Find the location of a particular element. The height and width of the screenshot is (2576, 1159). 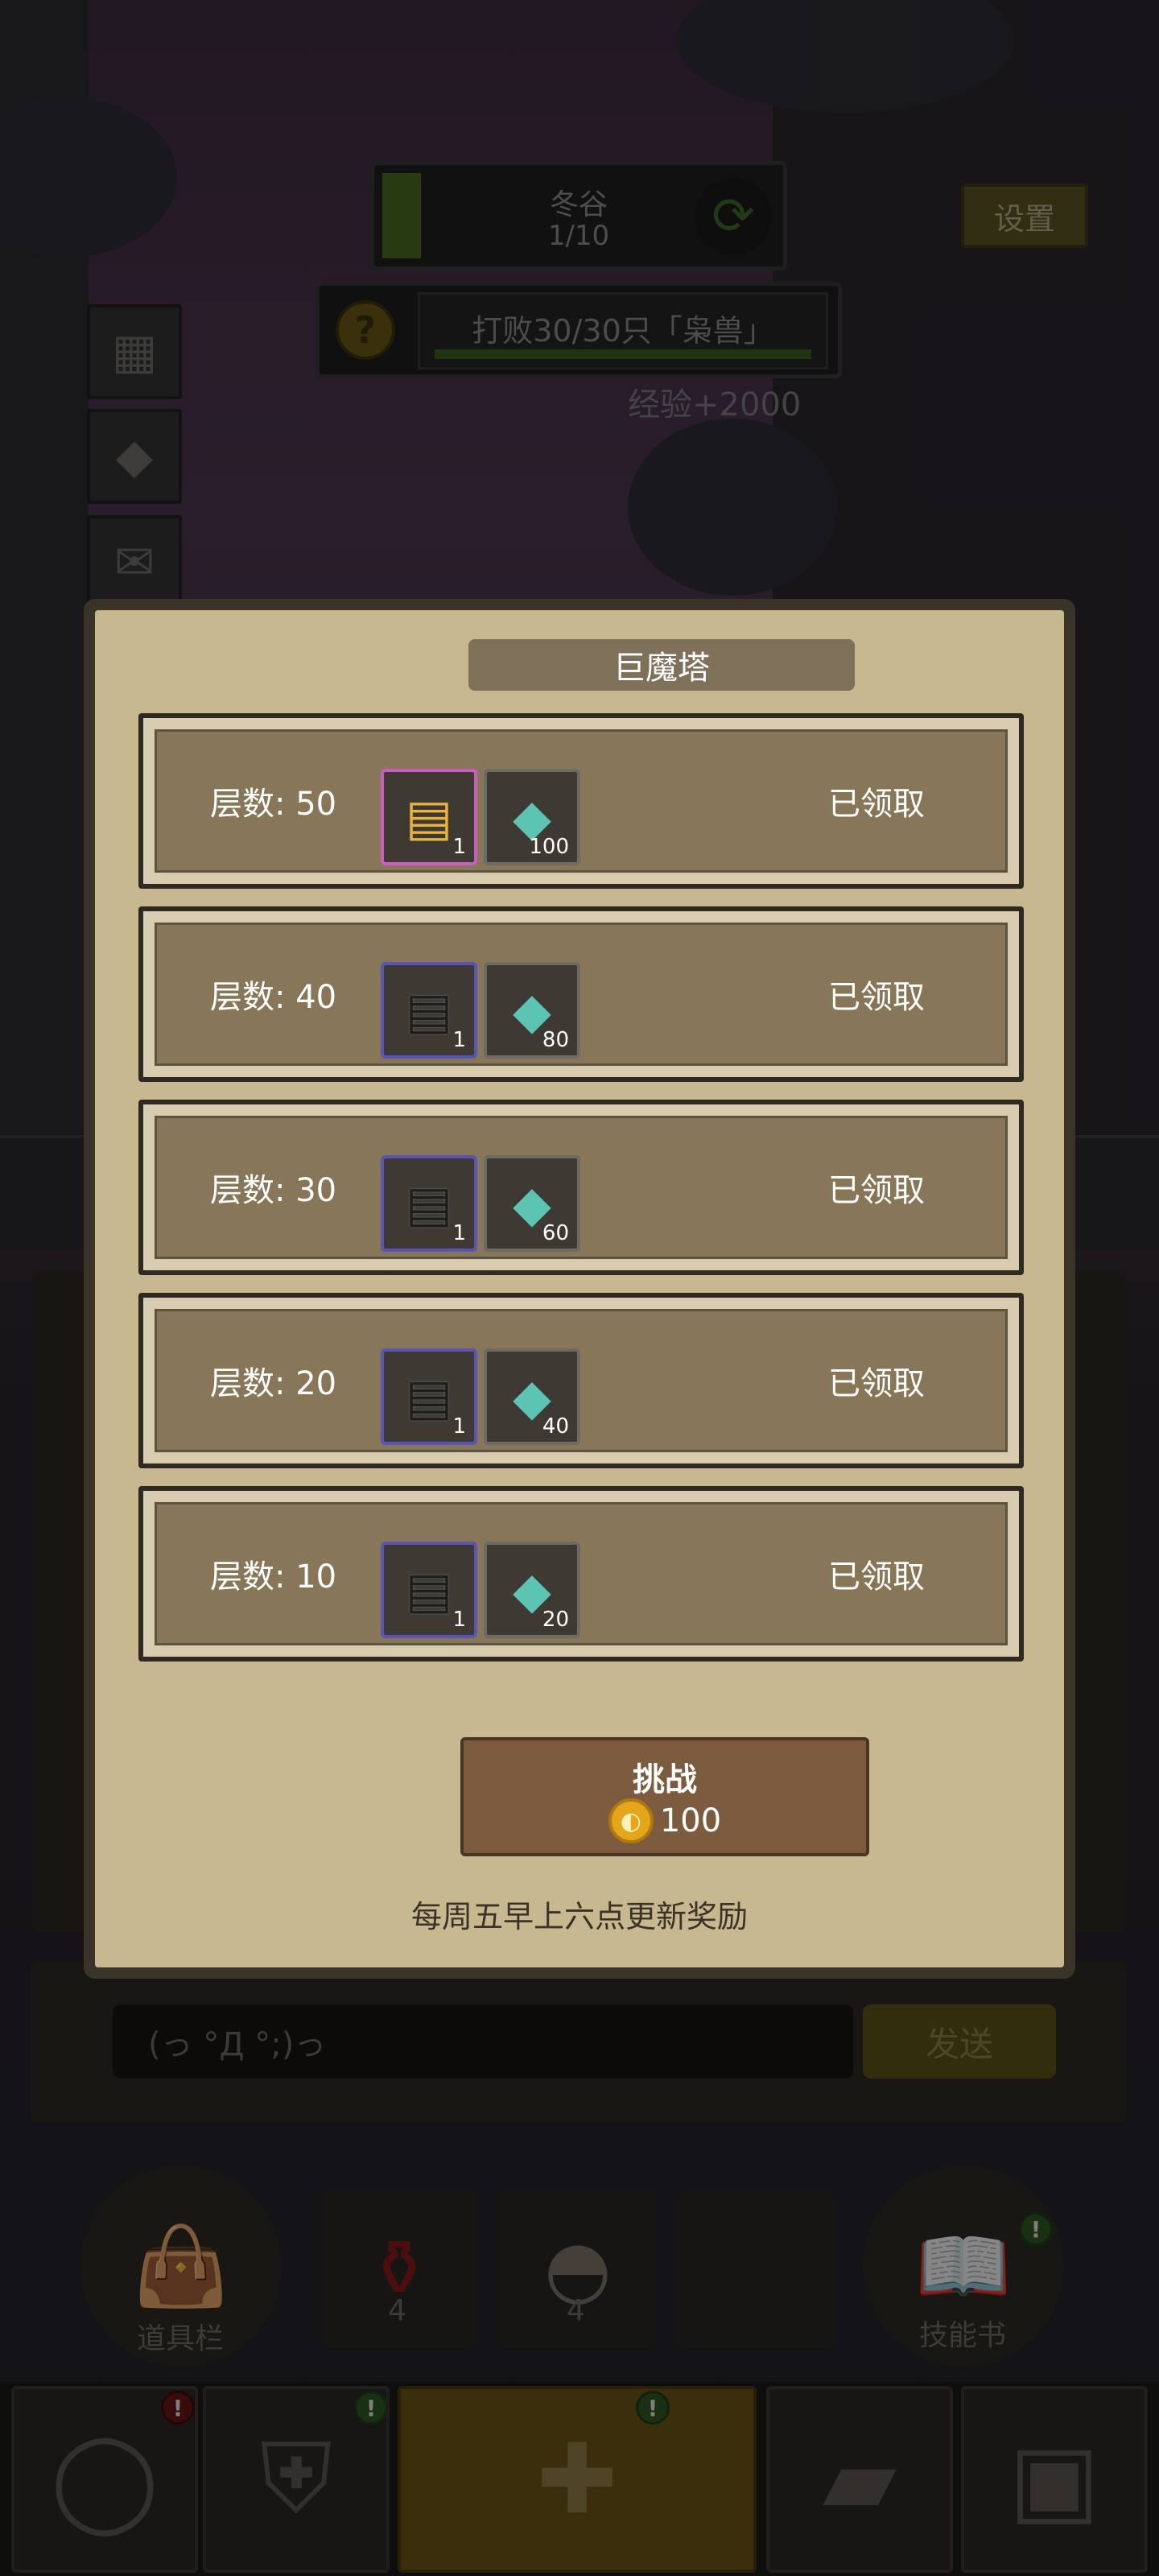

reward-row: 层数: 30 ▤ 1 ◆ 60 已领取 is located at coordinates (581, 1187).